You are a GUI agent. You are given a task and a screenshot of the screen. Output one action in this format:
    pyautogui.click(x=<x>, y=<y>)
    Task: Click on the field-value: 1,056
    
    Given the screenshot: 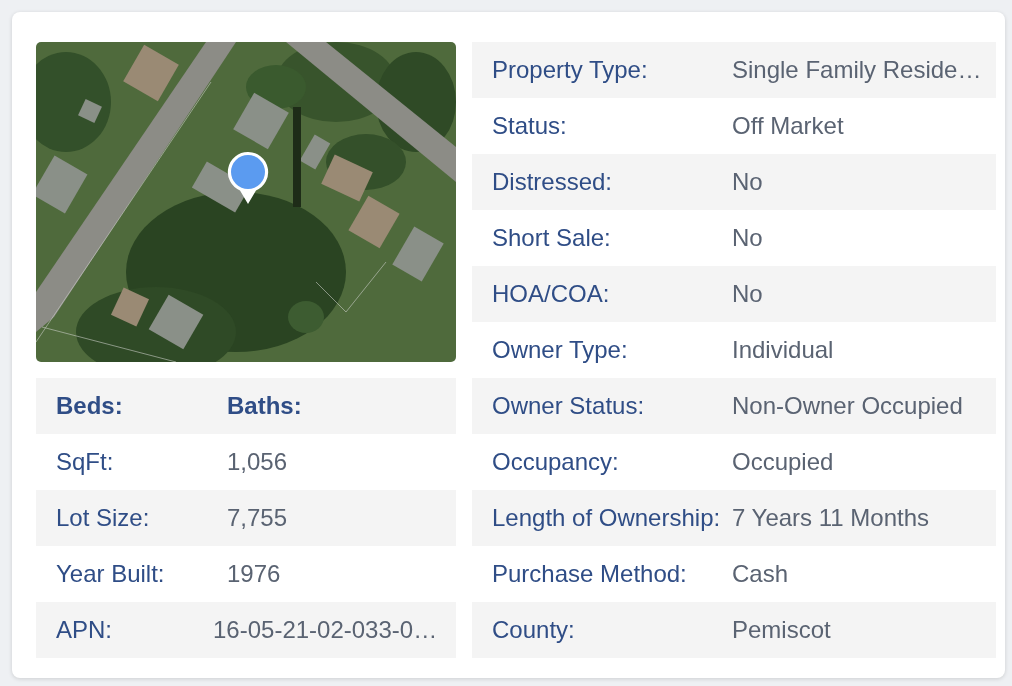 What is the action you would take?
    pyautogui.click(x=257, y=462)
    